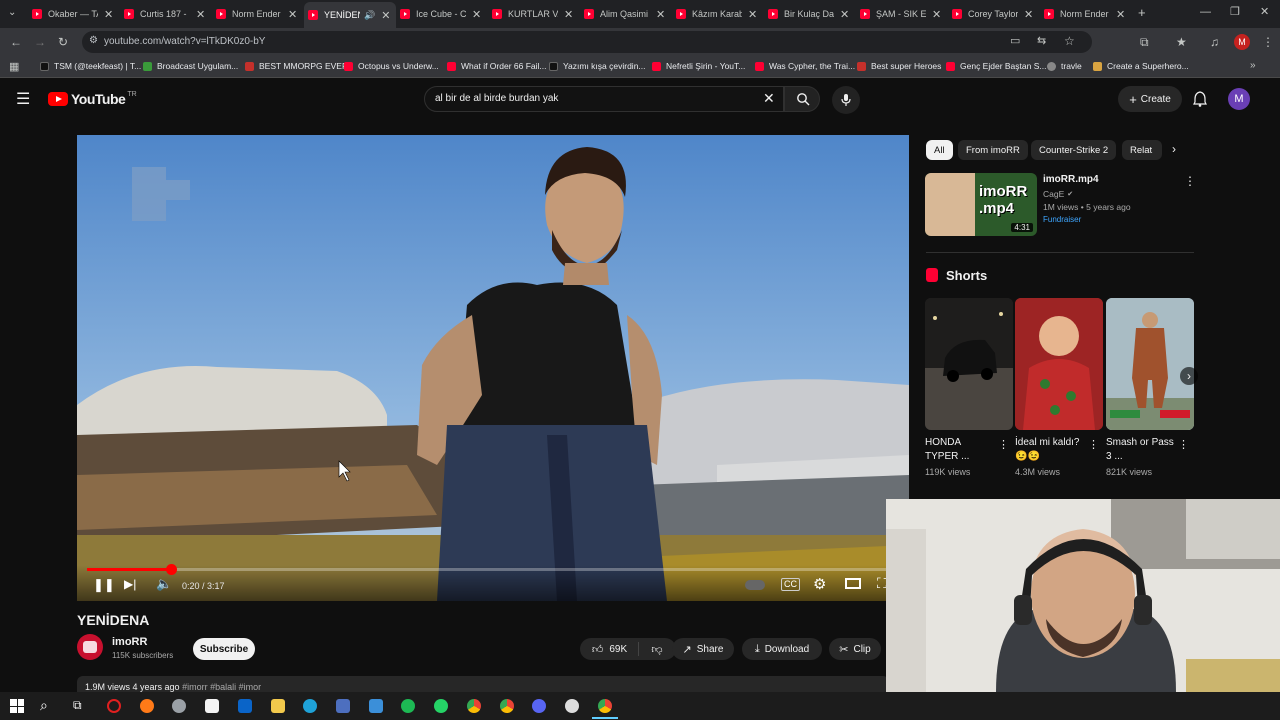 The width and height of the screenshot is (1280, 720). What do you see at coordinates (1015, 40) in the screenshot?
I see `cast-icon: ▭` at bounding box center [1015, 40].